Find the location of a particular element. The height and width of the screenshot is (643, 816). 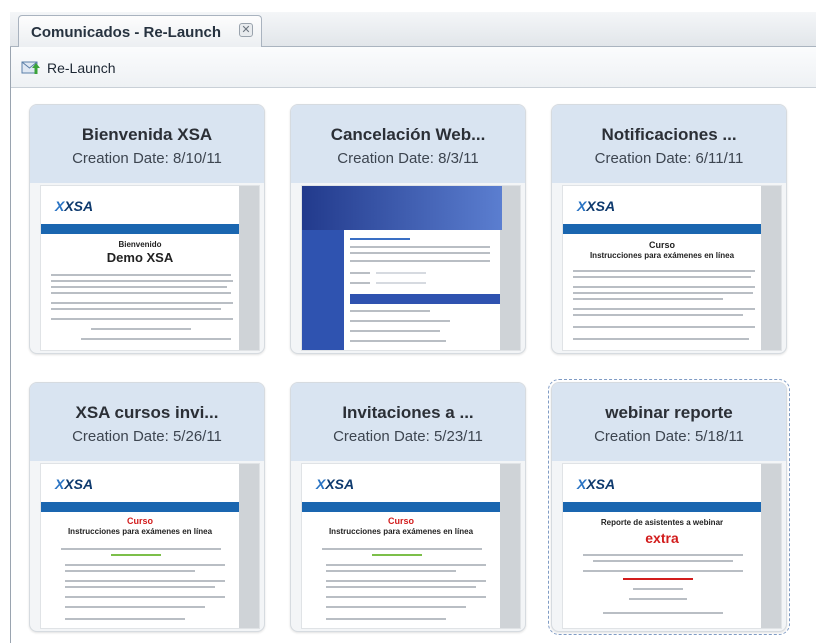

email-thumbnail: XXSA Bienvenido Demo XSA is located at coordinates (150, 268).